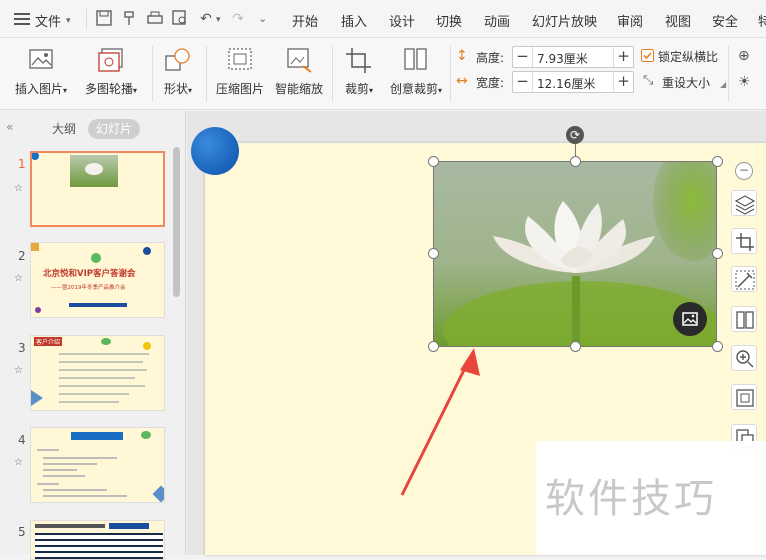  Describe the element at coordinates (562, 58) in the screenshot. I see `height-input: 7.93厘米` at that location.